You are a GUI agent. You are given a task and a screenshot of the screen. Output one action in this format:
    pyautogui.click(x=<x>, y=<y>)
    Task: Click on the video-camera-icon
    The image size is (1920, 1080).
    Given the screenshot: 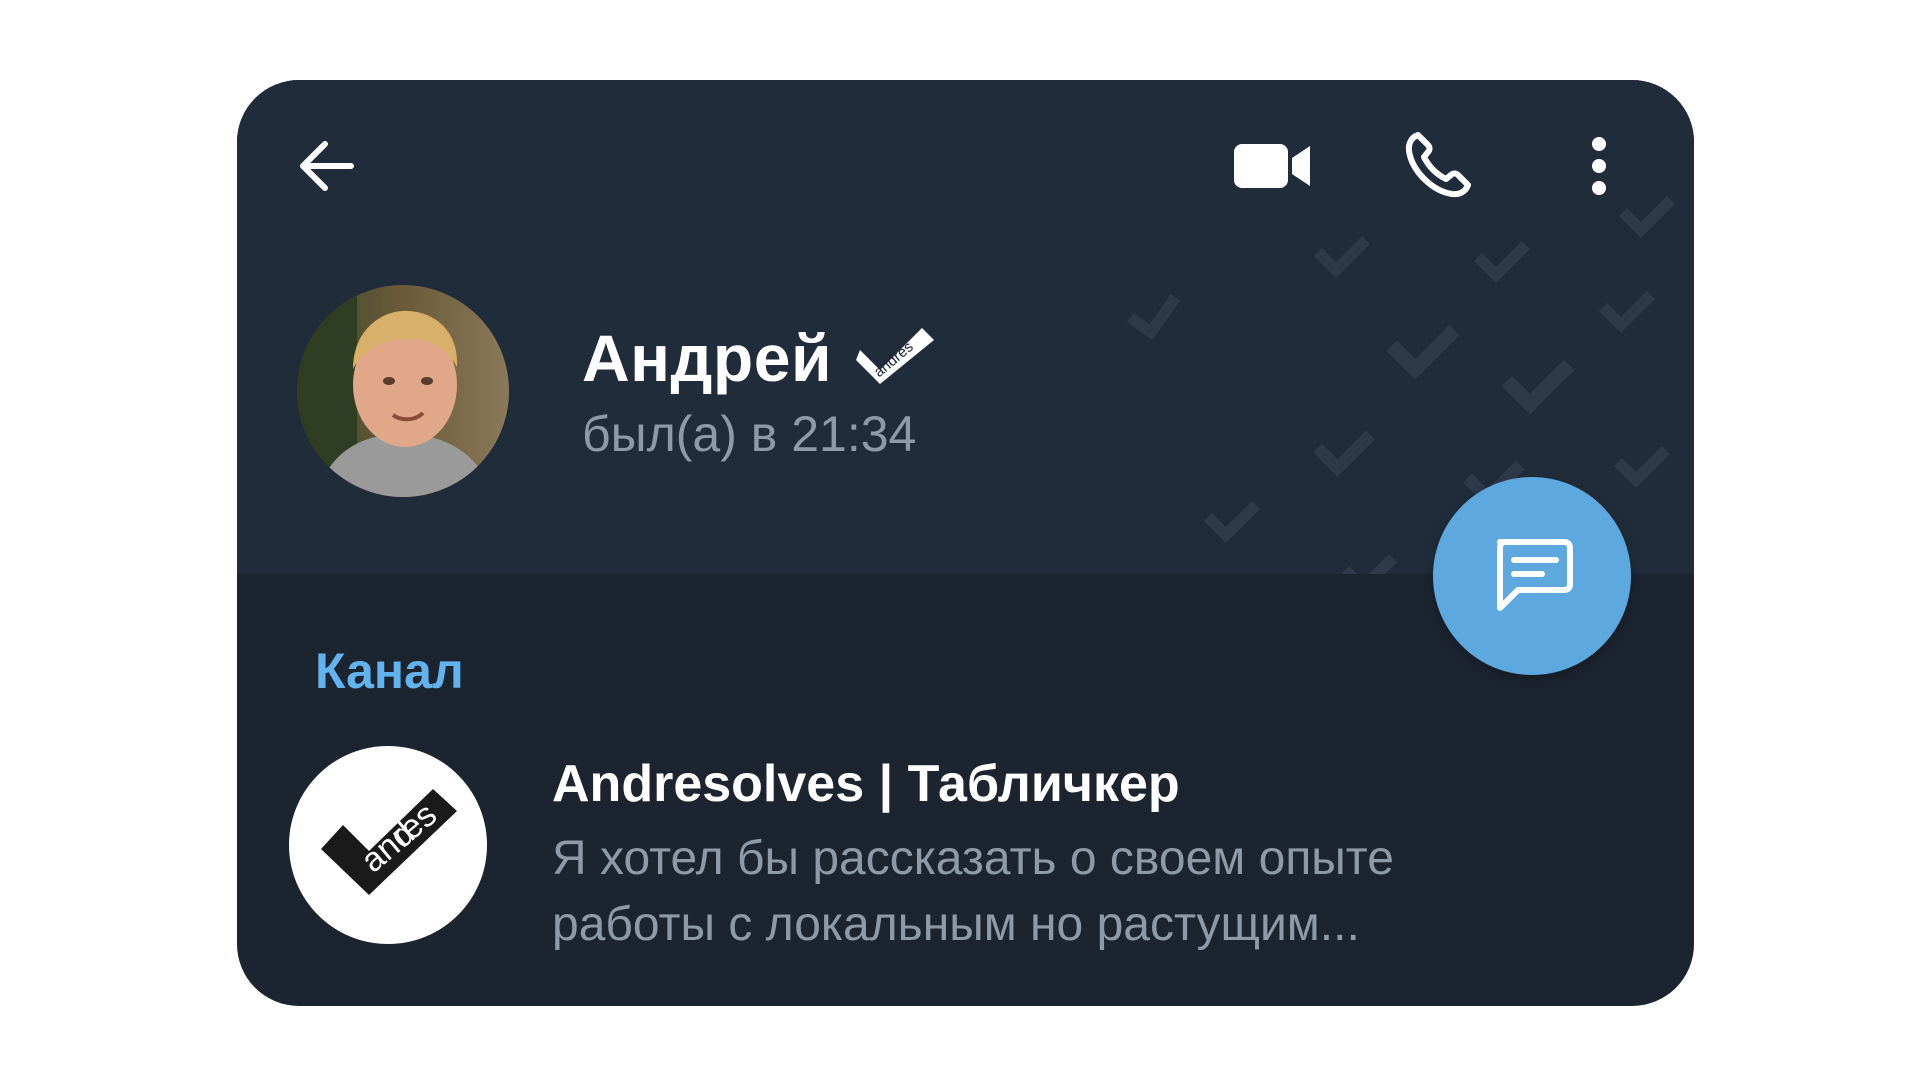 What is the action you would take?
    pyautogui.click(x=1272, y=166)
    